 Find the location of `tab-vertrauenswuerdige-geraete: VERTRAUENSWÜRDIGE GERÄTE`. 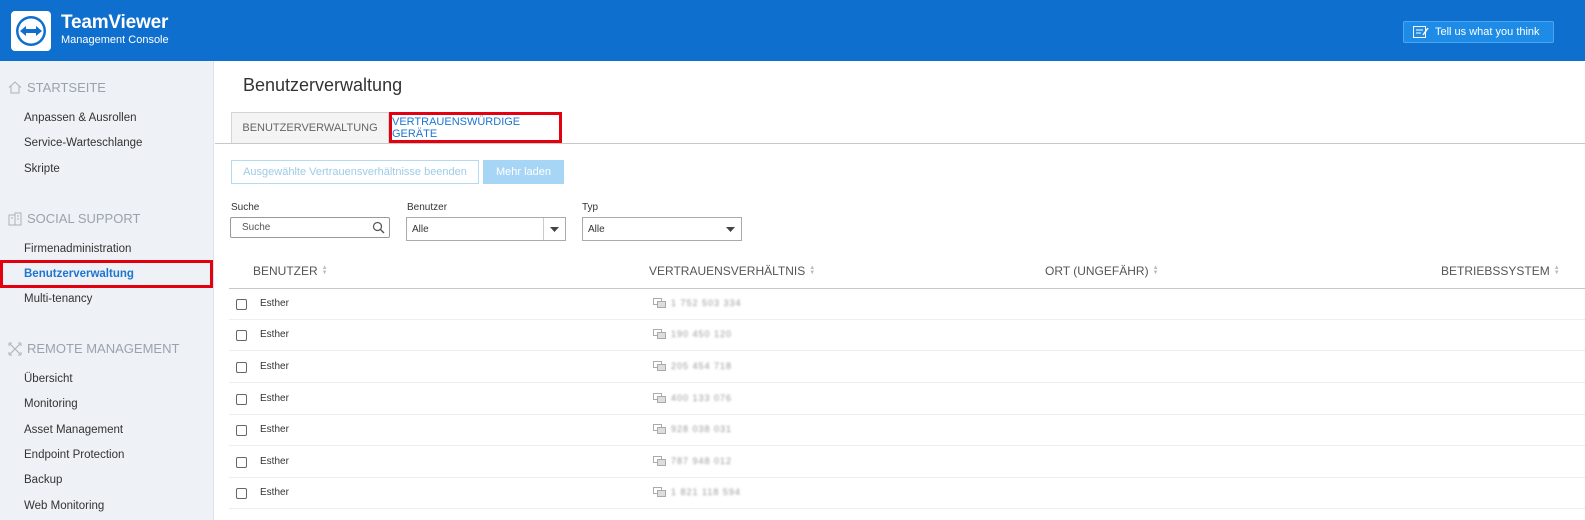

tab-vertrauenswuerdige-geraete: VERTRAUENSWÜRDIGE GERÄTE is located at coordinates (475, 127).